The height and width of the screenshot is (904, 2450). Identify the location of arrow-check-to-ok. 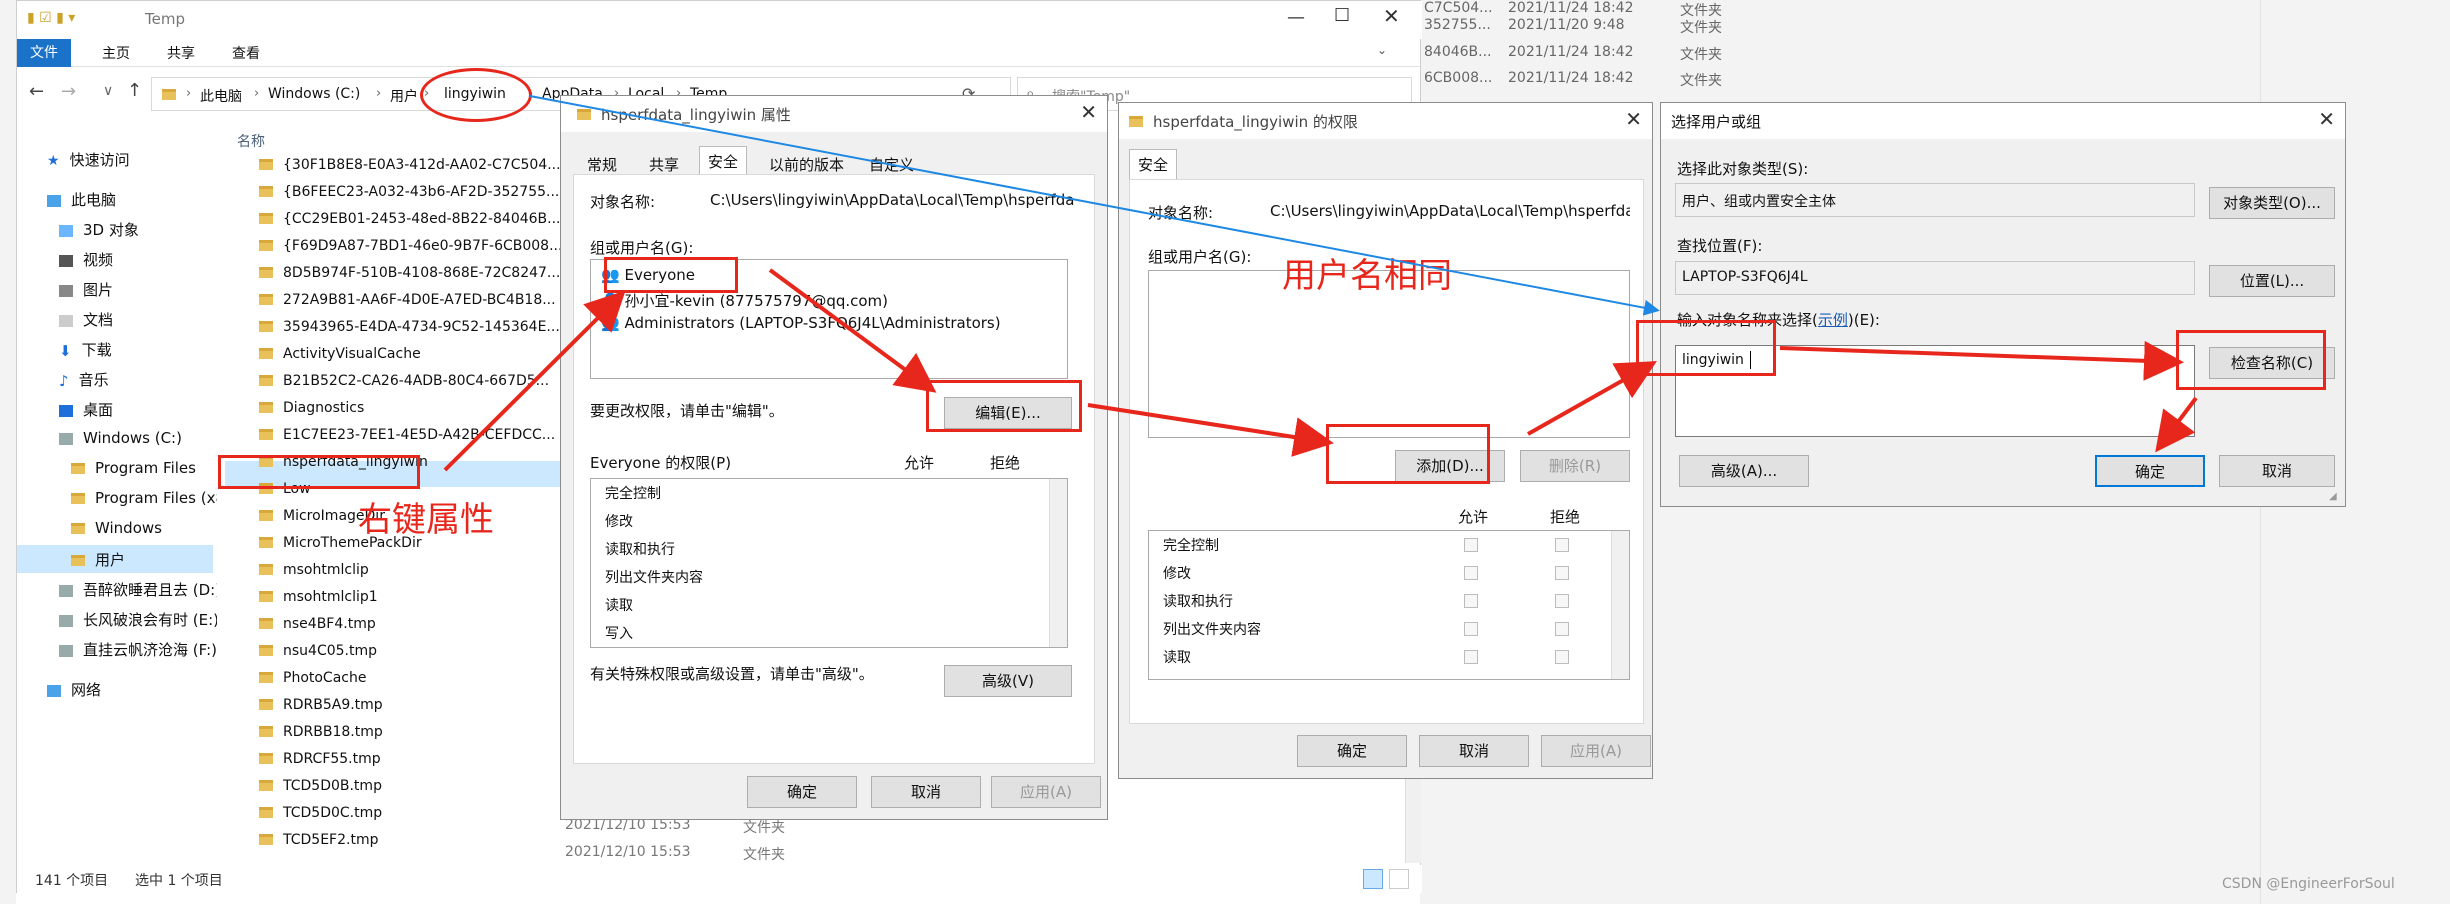
(2176, 424).